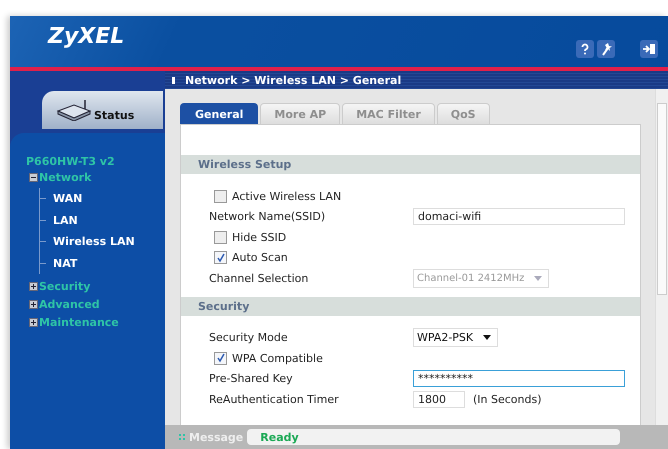 Image resolution: width=668 pixels, height=449 pixels. I want to click on field-label: Pre-Shared Key, so click(251, 379).